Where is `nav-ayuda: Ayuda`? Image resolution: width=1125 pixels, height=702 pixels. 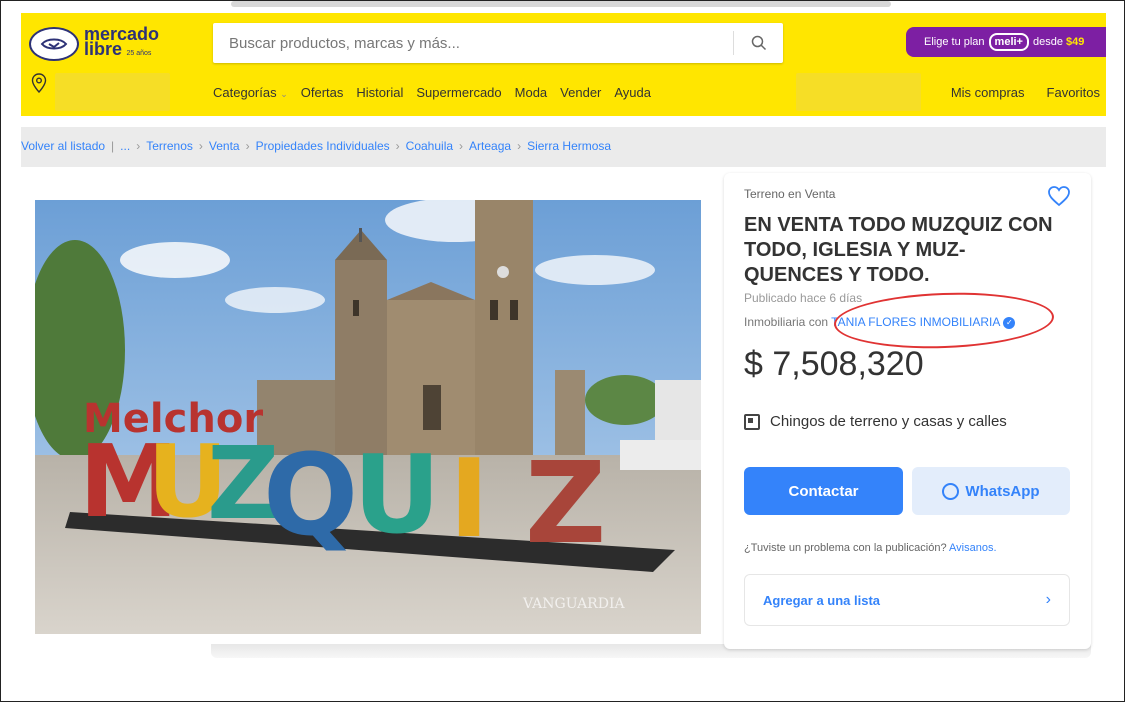
nav-ayuda: Ayuda is located at coordinates (632, 92).